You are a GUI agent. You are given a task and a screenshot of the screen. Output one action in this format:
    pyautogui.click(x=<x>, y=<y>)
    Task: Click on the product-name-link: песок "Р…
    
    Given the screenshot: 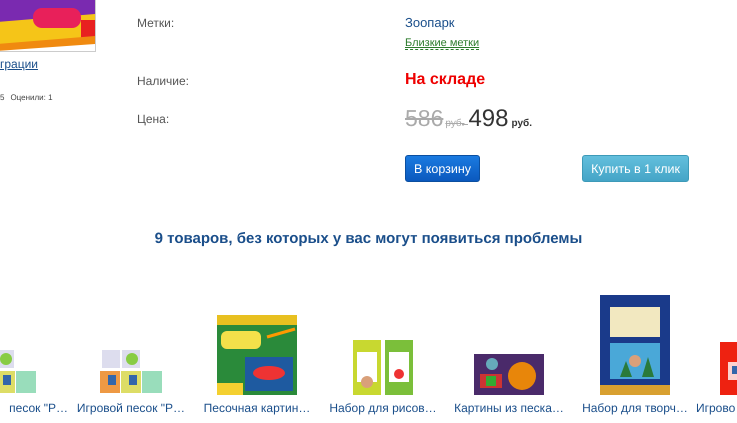 What is the action you would take?
    pyautogui.click(x=38, y=408)
    